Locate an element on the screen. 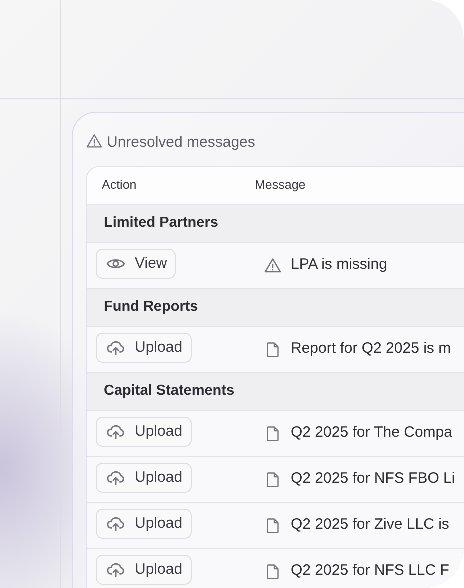  message-text: Report for Q2 2025 is m is located at coordinates (371, 349).